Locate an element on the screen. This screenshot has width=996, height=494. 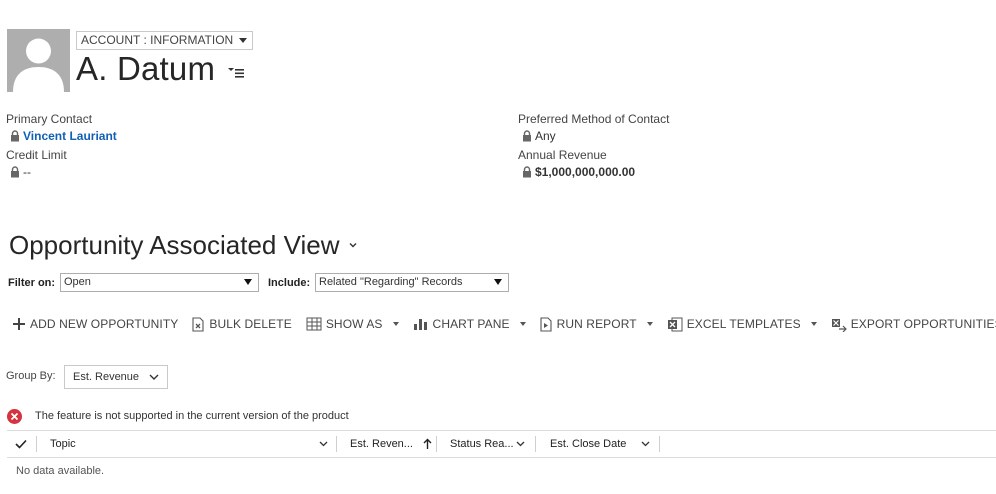
add-new-opportunity-button: ADD NEW OPPORTUNITY is located at coordinates (95, 324).